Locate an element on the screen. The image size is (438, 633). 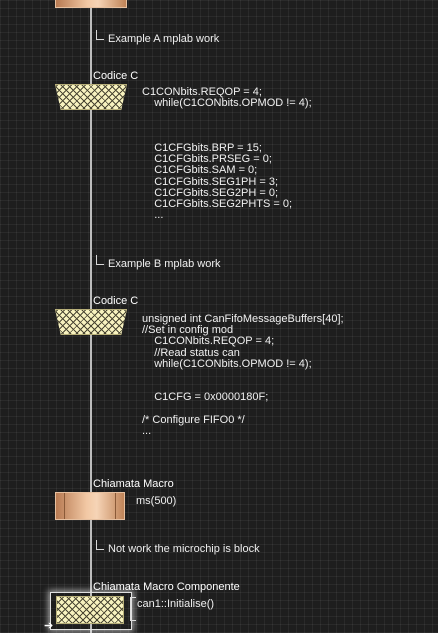
macro-block-top-partial is located at coordinates (91, 4).